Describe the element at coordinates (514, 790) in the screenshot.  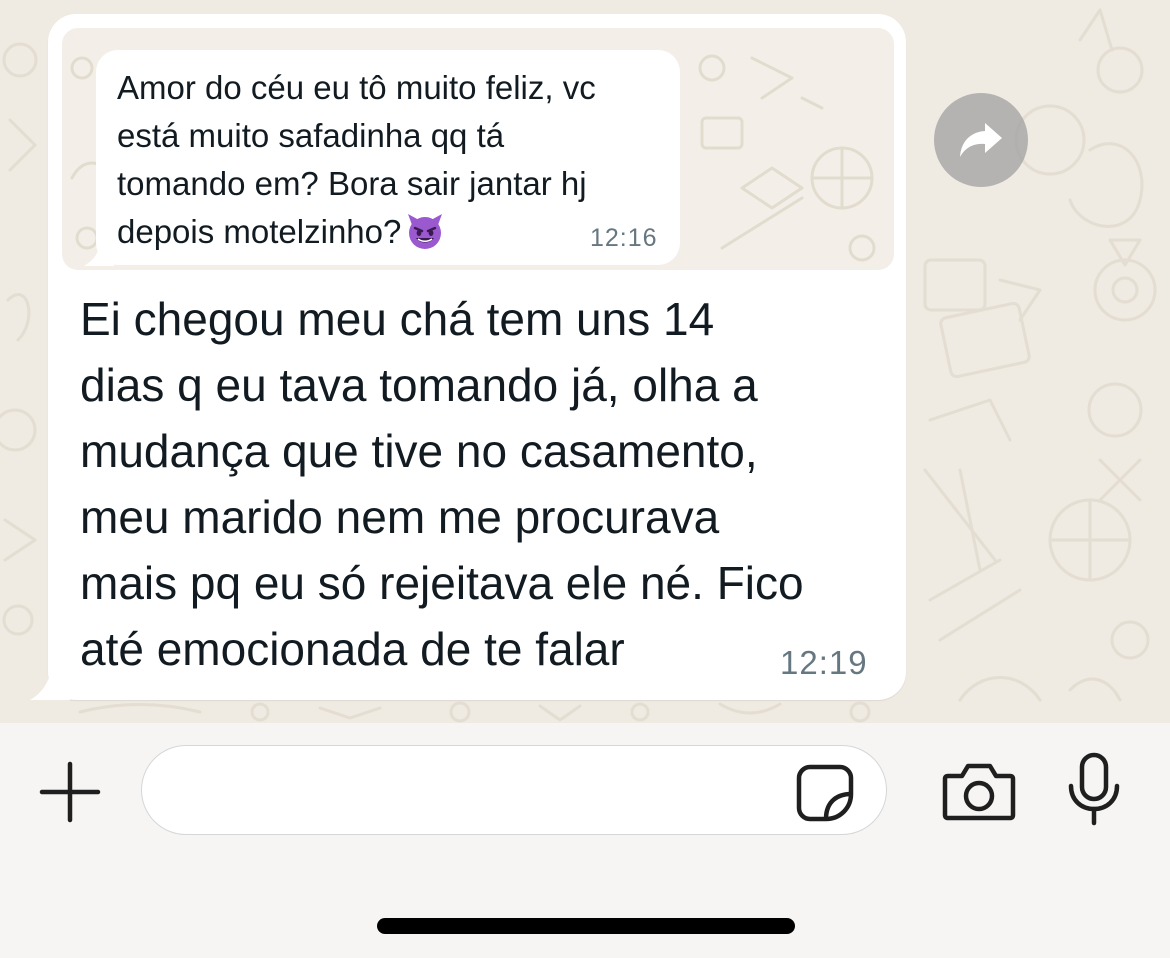
I see `message-input` at that location.